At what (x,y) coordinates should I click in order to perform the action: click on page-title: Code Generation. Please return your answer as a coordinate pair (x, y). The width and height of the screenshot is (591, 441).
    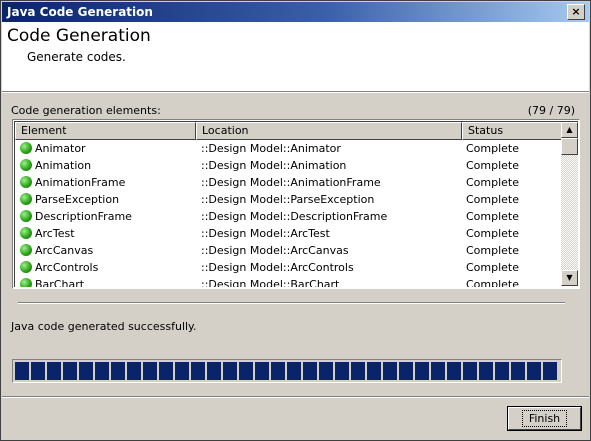
    Looking at the image, I should click on (79, 36).